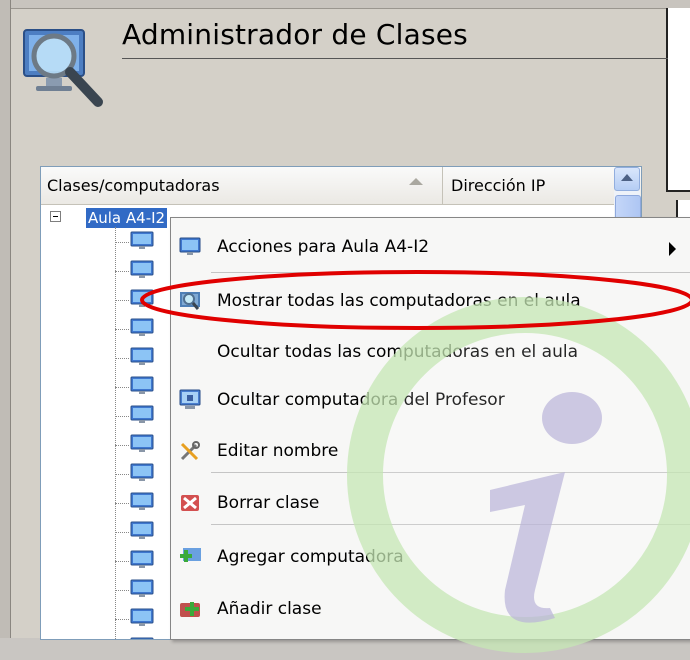  I want to click on menu-item-label: Editar nombre, so click(278, 451).